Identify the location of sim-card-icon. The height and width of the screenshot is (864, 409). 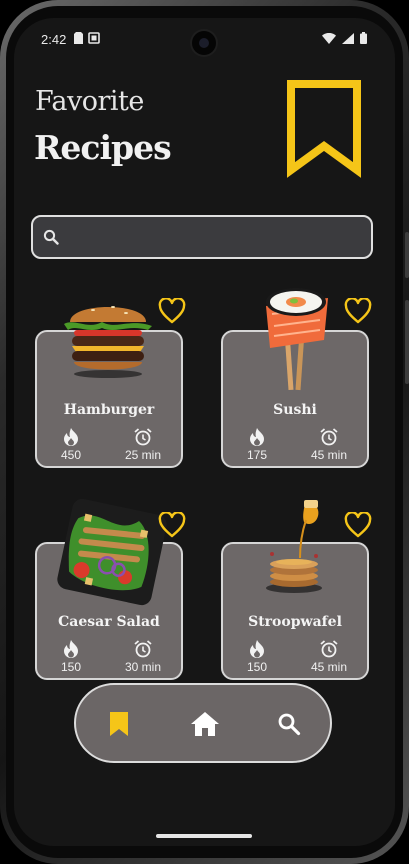
(78, 38).